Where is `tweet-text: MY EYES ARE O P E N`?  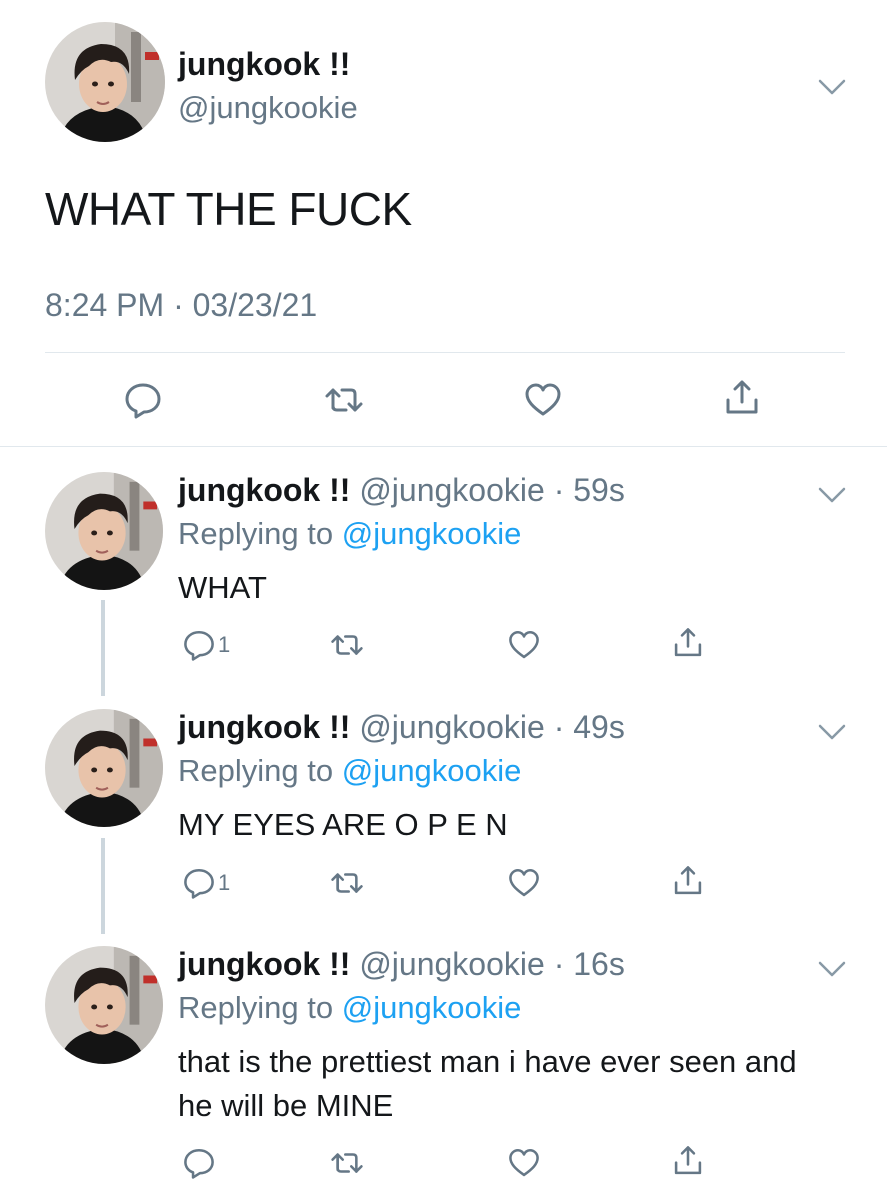 tweet-text: MY EYES ARE O P E N is located at coordinates (343, 824).